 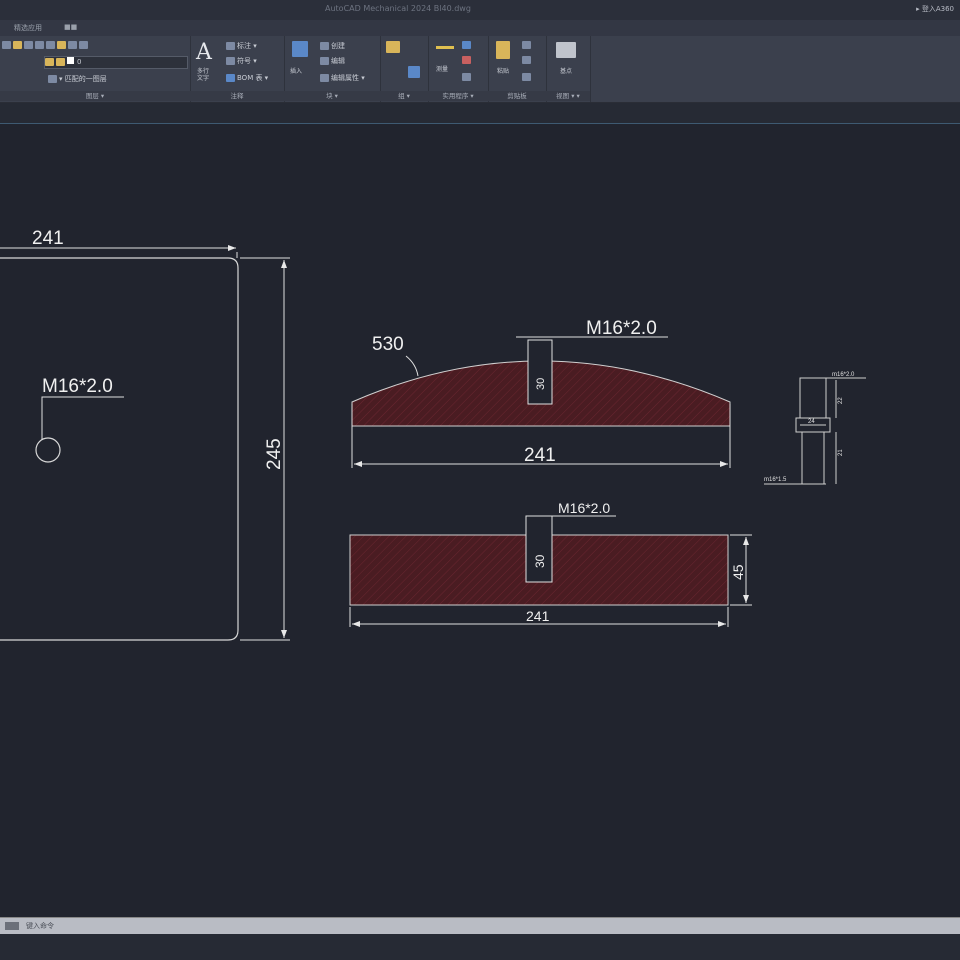 I want to click on flat-part-view: 30 M16*2.0 45 241, so click(x=550, y=563).